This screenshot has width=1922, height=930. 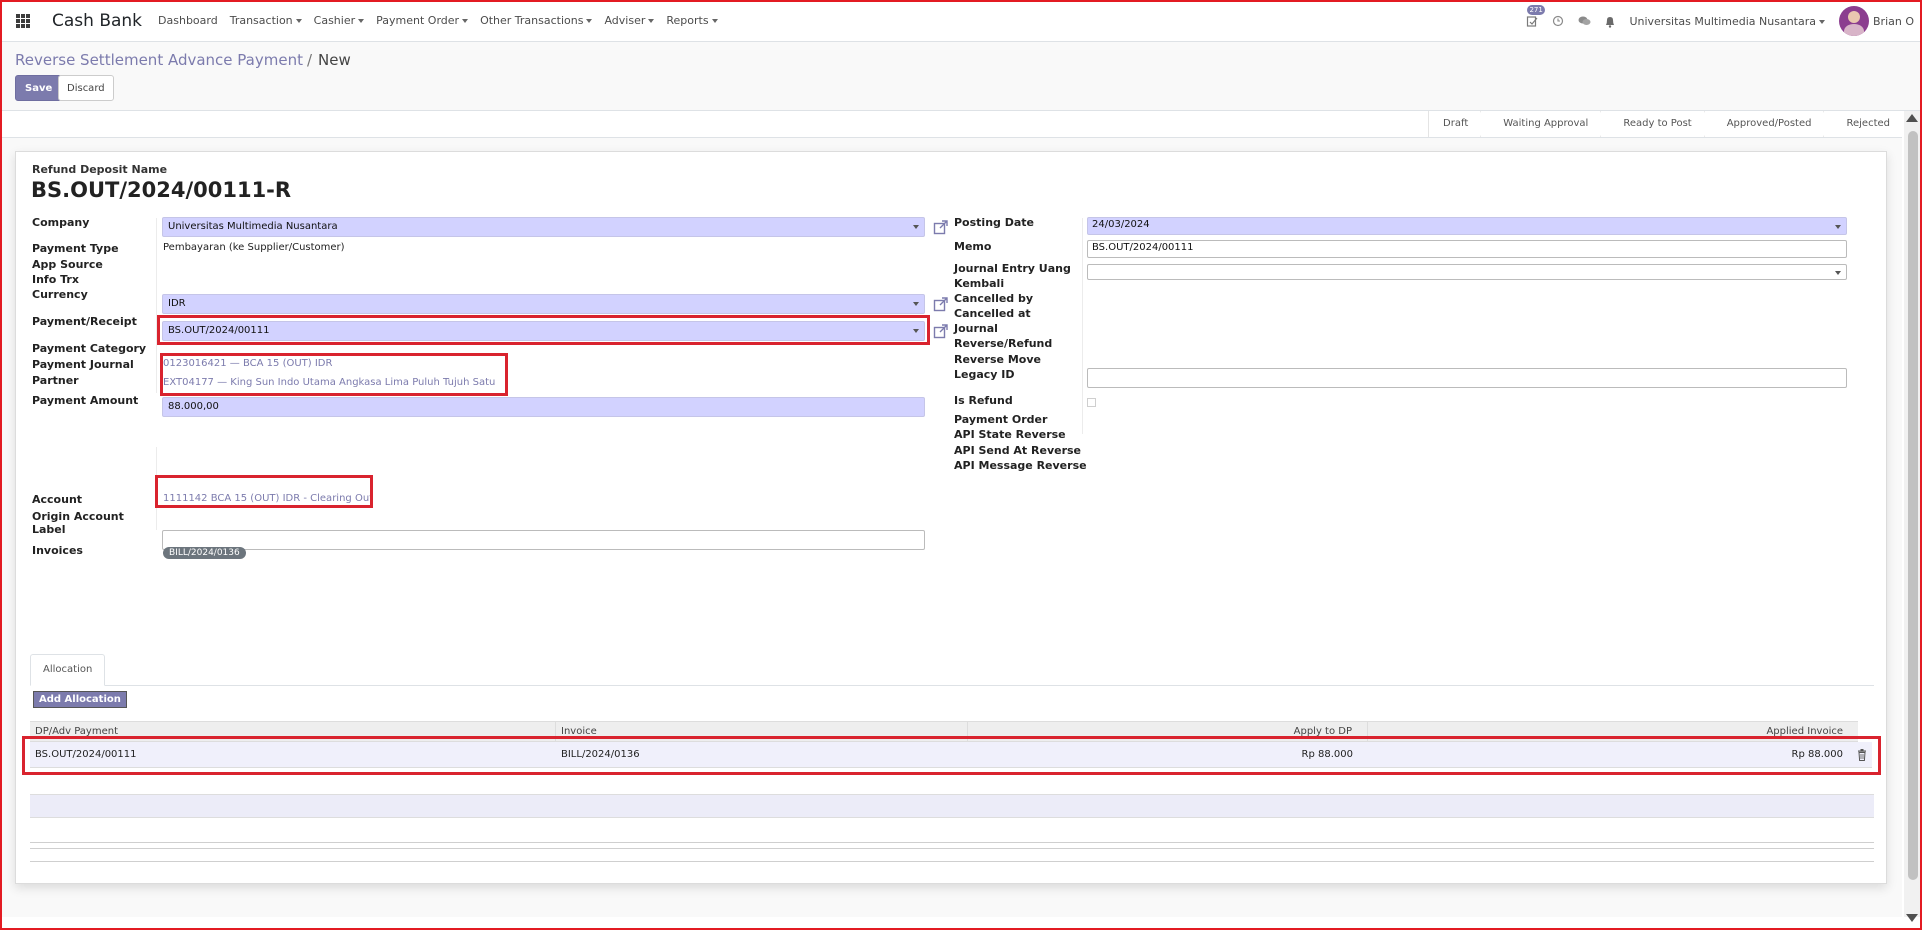 I want to click on activity-icon: 271, so click(x=1535, y=16).